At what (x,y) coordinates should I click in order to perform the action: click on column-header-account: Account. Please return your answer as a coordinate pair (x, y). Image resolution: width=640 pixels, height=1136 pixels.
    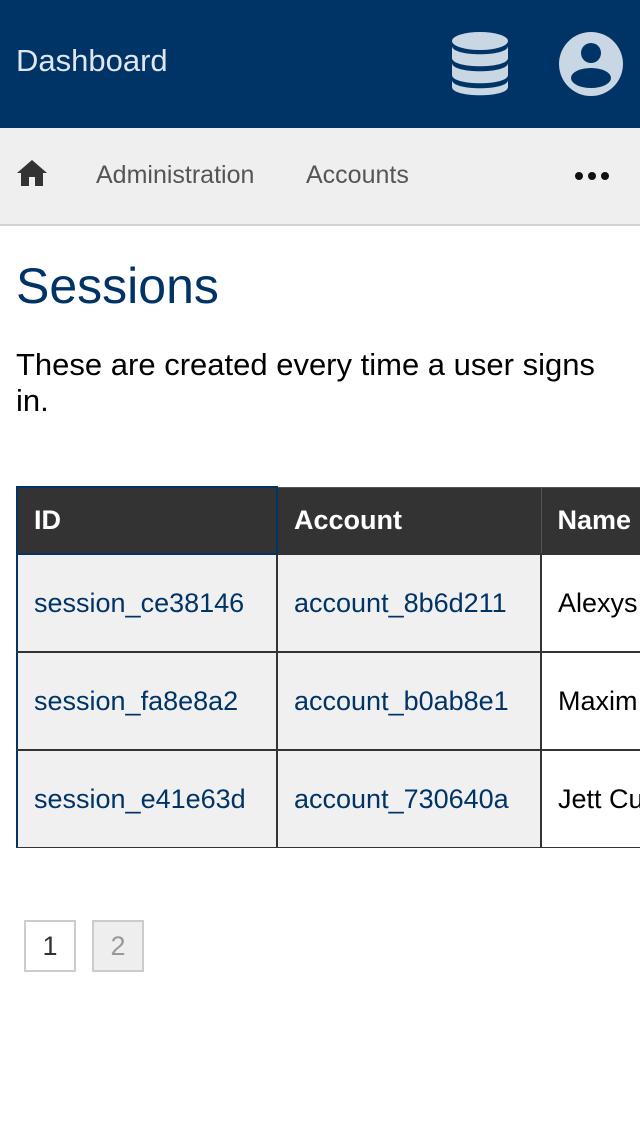
    Looking at the image, I should click on (409, 520).